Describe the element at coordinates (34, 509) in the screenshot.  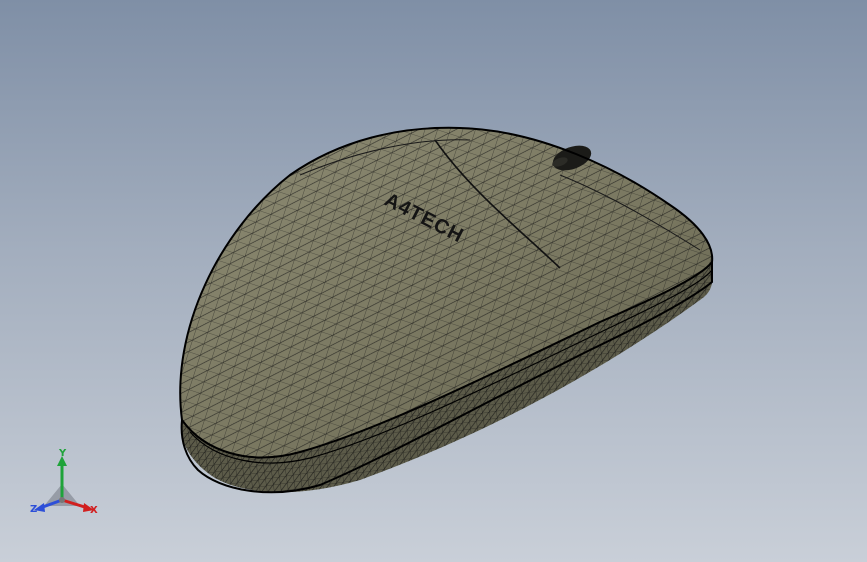
I see `axis-z-label: Z` at that location.